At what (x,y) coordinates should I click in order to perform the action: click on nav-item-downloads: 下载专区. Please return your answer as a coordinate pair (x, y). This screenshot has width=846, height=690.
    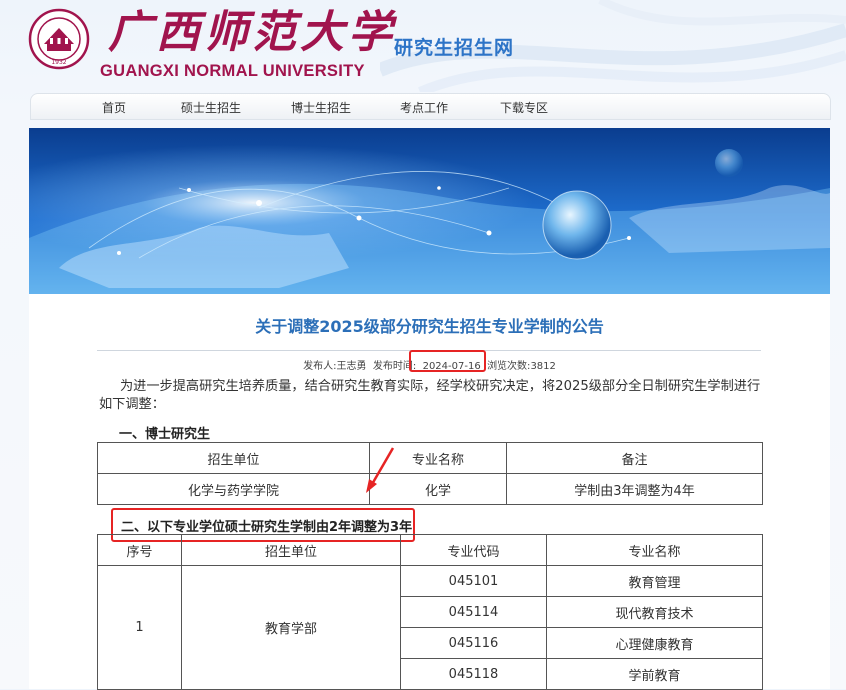
    Looking at the image, I should click on (524, 107).